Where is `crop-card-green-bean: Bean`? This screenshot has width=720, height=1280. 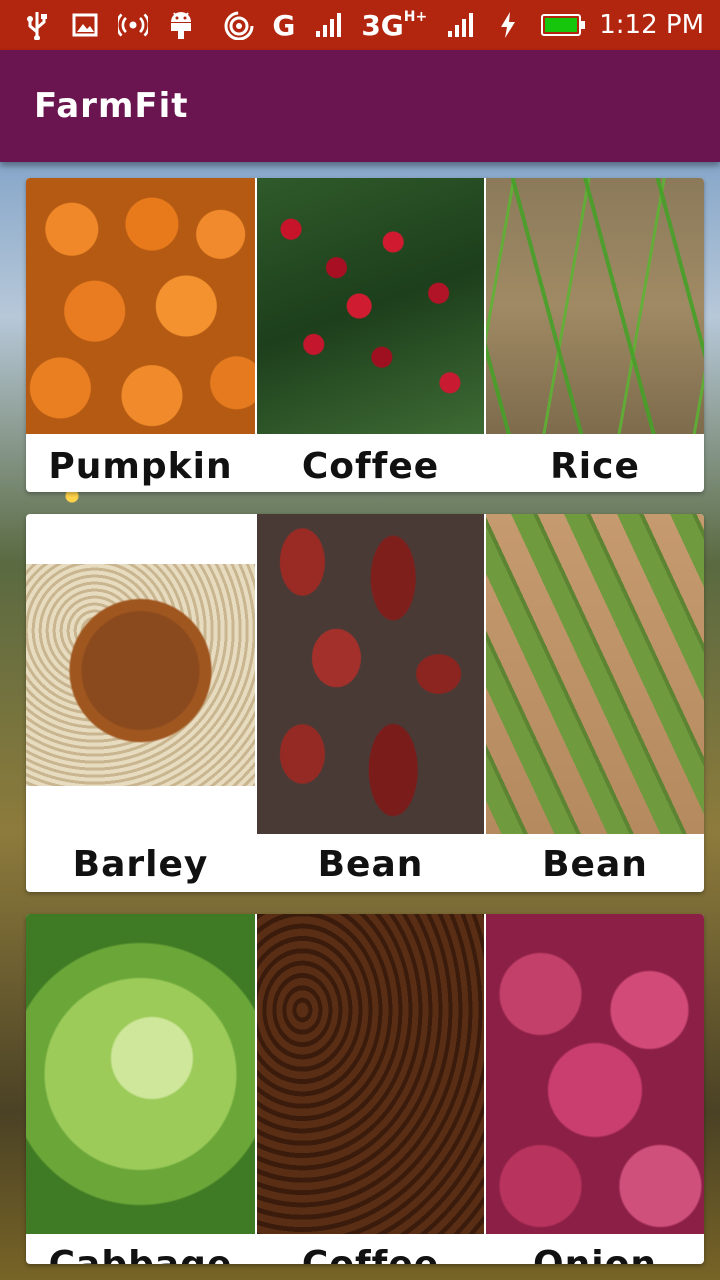 crop-card-green-bean: Bean is located at coordinates (595, 703).